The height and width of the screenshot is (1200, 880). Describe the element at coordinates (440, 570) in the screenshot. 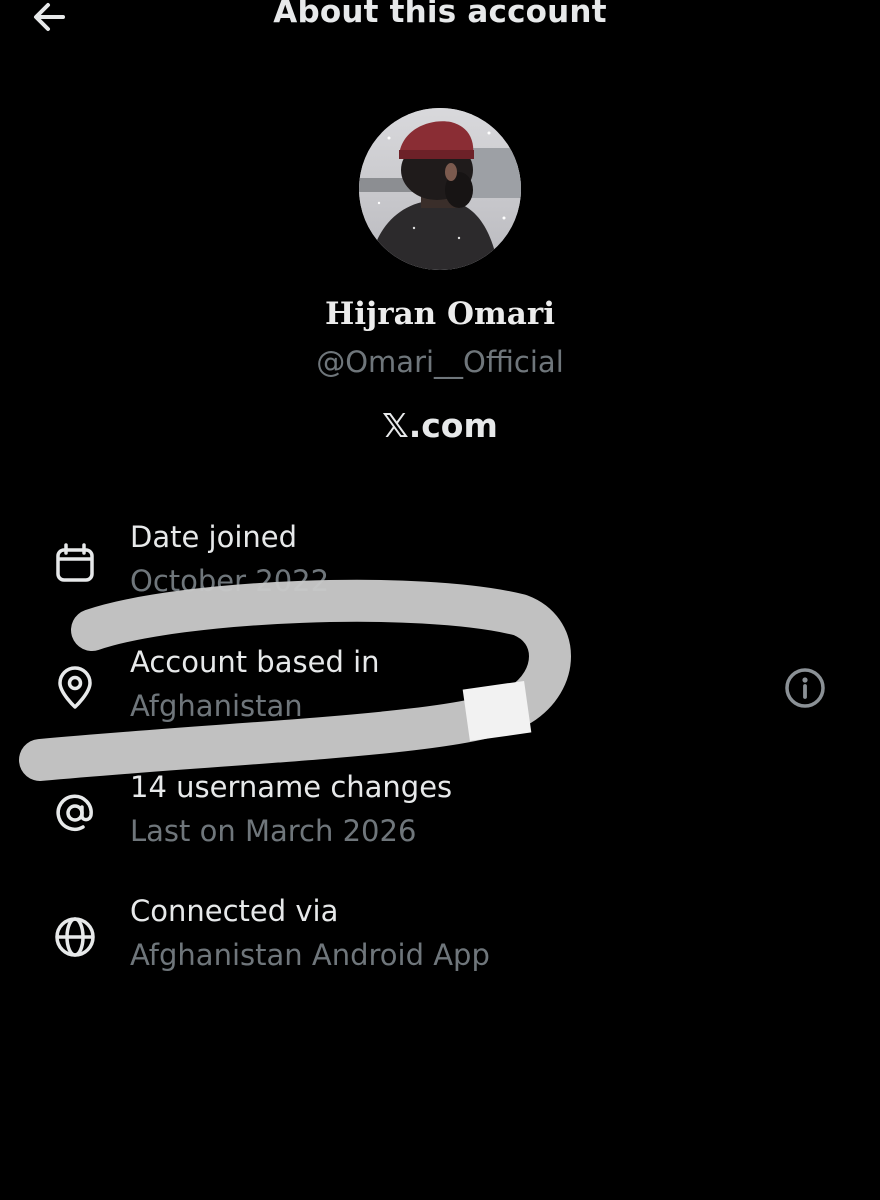

I see `date-joined-row: Date joined October 2022` at that location.